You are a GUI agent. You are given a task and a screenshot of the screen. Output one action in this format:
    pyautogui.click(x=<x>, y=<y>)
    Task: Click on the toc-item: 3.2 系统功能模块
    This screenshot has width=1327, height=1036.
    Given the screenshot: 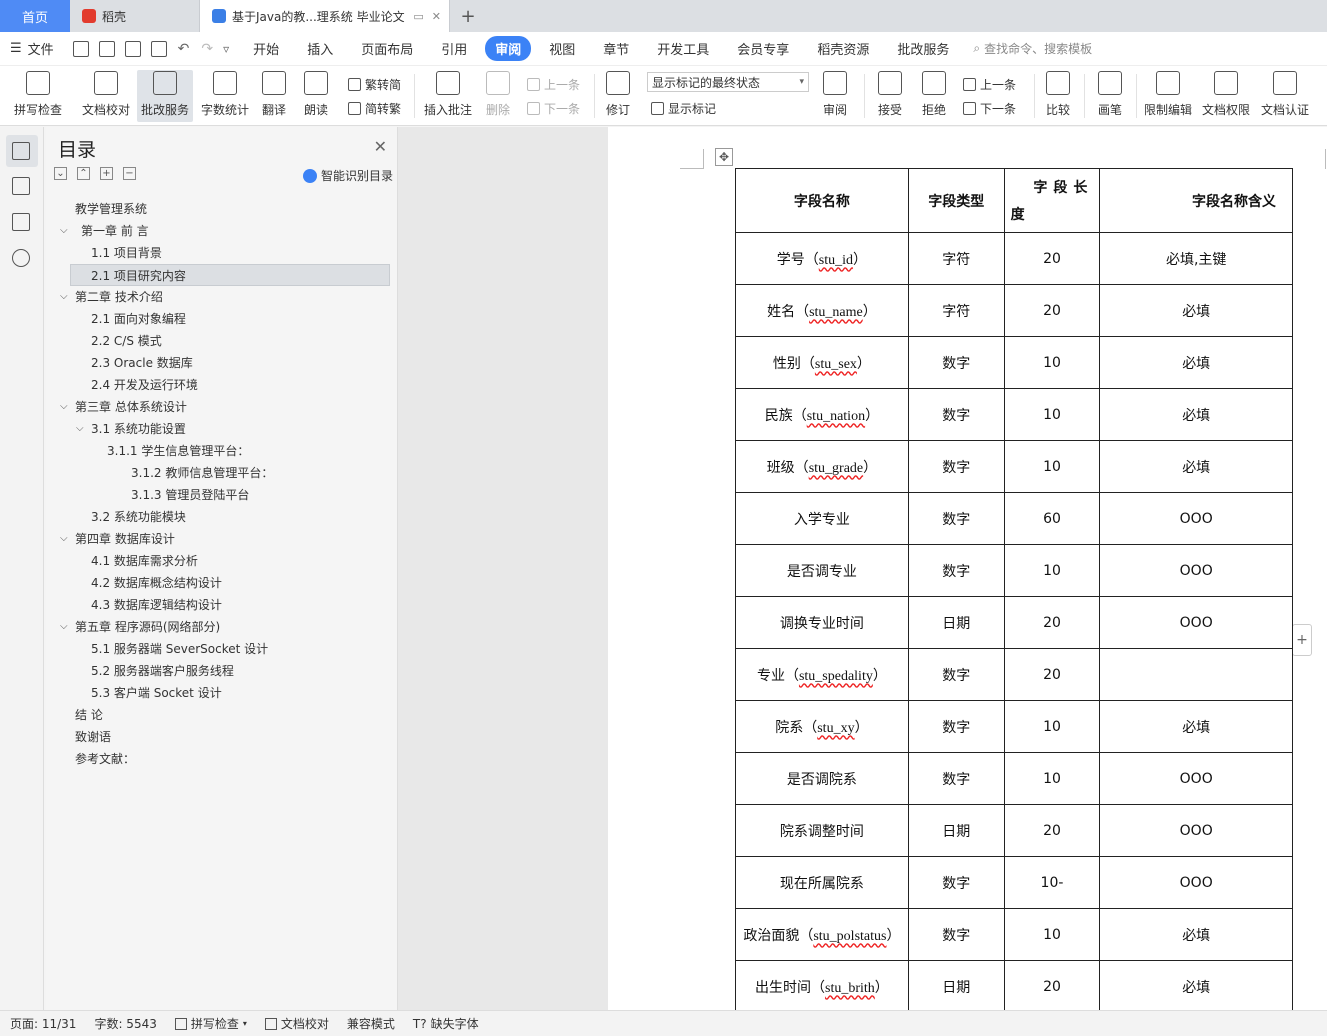 What is the action you would take?
    pyautogui.click(x=222, y=517)
    